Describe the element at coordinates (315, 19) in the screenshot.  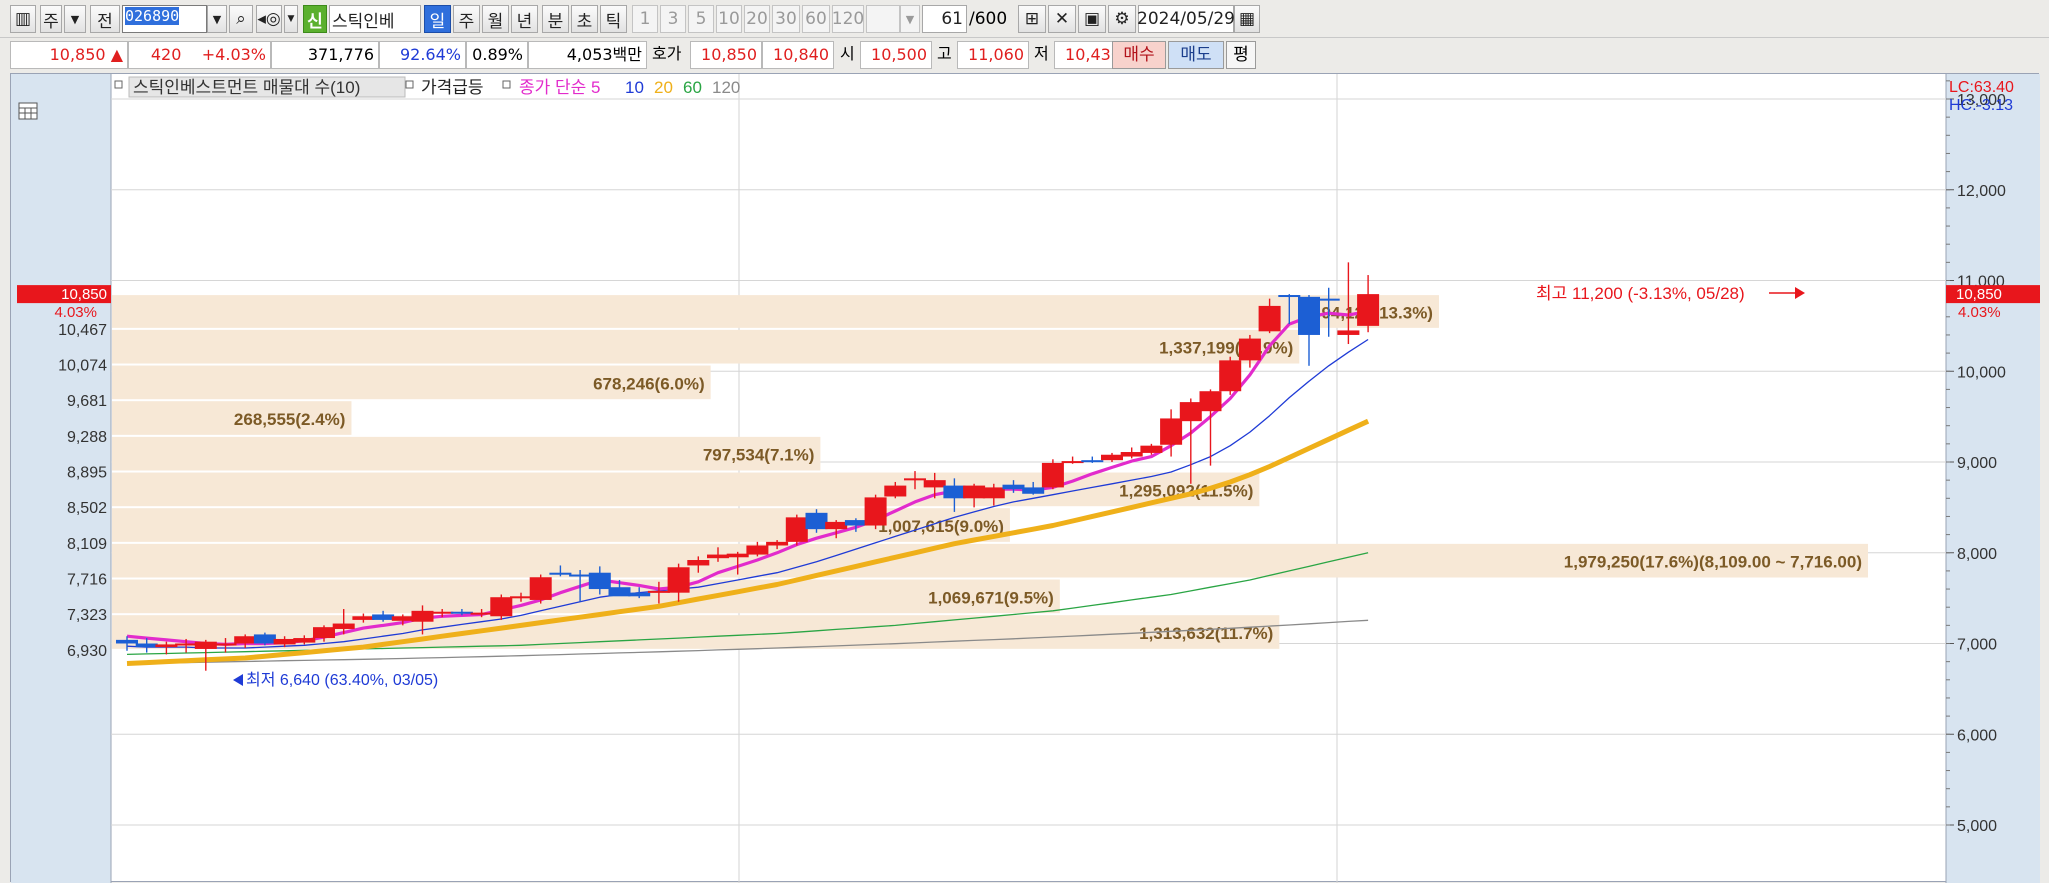
I see `new-badge: 신` at that location.